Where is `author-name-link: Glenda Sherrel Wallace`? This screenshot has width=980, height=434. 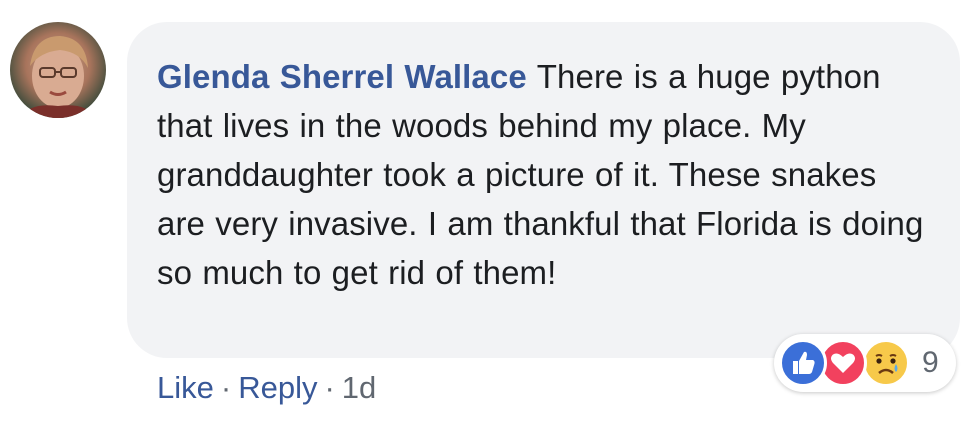
author-name-link: Glenda Sherrel Wallace is located at coordinates (342, 76).